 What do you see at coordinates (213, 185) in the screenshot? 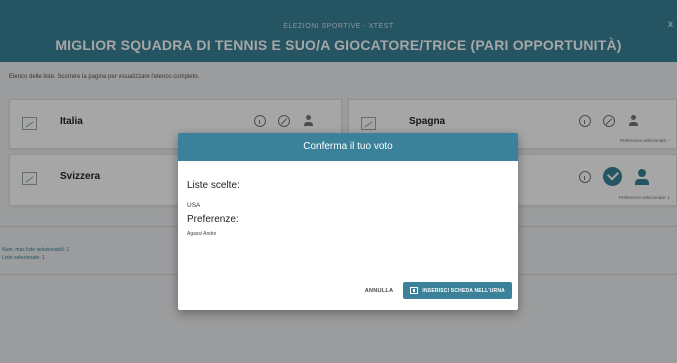
I see `chosen-lists-heading: Liste scelte:` at bounding box center [213, 185].